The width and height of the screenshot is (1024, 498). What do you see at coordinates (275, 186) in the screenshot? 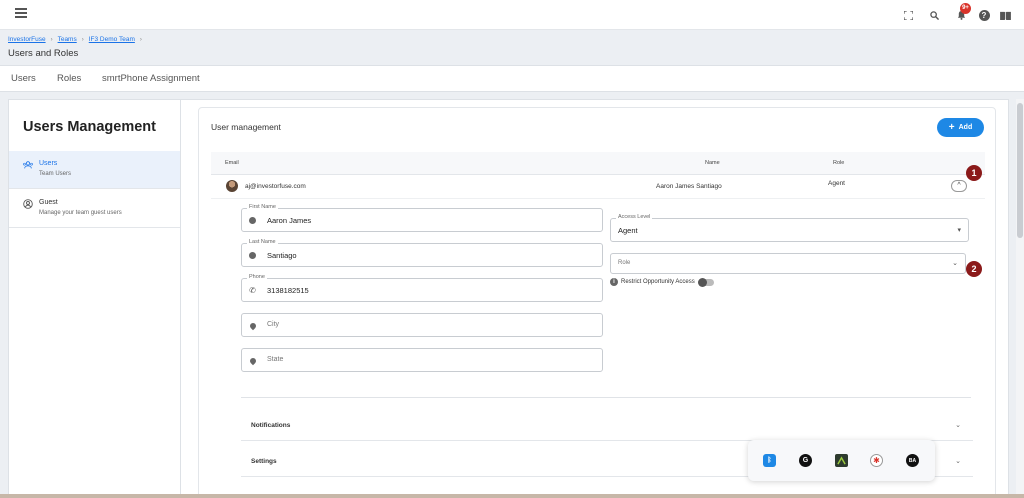
I see `user-email: aj@investorfuse.com` at bounding box center [275, 186].